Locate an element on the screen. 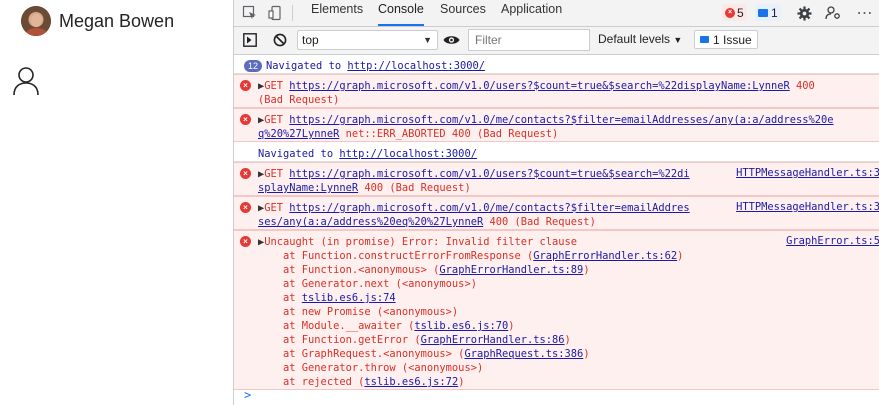  tab-application: Application is located at coordinates (531, 13).